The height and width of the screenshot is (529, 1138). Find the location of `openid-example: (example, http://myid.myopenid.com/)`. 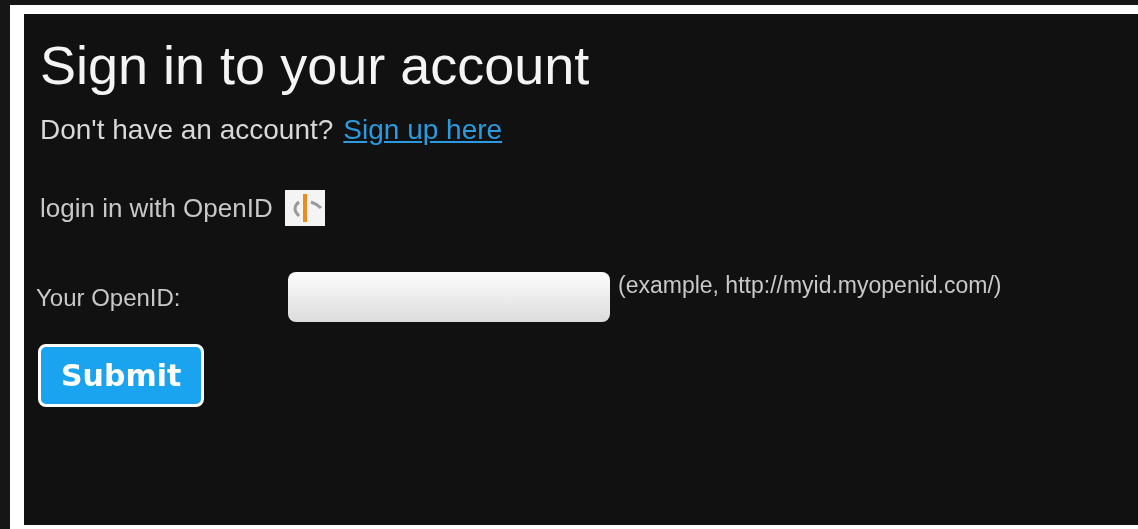

openid-example: (example, http://myid.myopenid.com/) is located at coordinates (810, 285).